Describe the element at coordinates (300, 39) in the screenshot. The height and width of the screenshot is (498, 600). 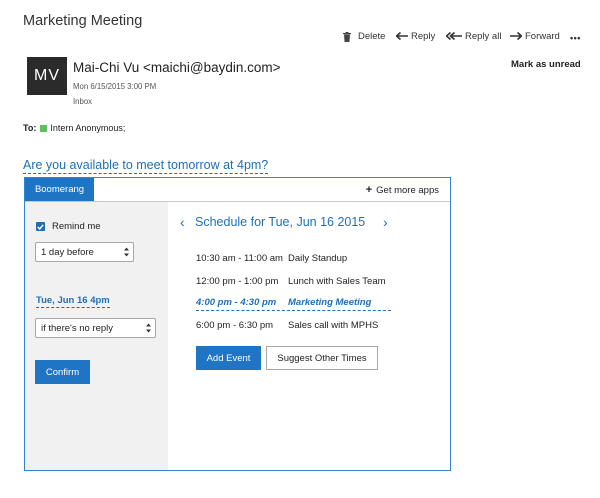
I see `message-toolbar: Delete Reply Reply all Forward •••` at that location.